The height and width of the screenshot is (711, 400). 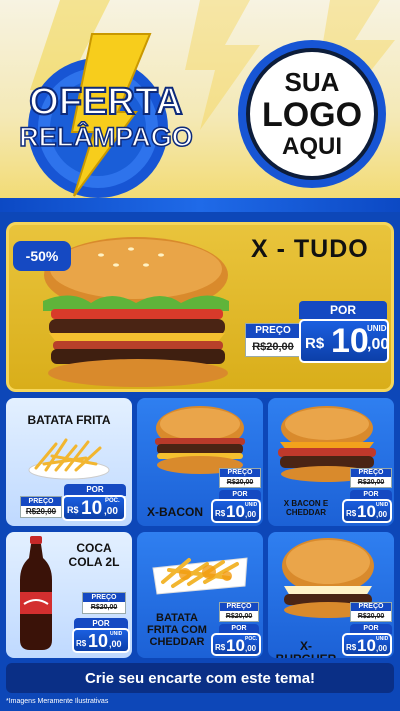 What do you see at coordinates (236, 629) in the screenshot?
I see `price-tag: PREÇO R$20,00 POR R$ 10 ,00 POC.` at bounding box center [236, 629].